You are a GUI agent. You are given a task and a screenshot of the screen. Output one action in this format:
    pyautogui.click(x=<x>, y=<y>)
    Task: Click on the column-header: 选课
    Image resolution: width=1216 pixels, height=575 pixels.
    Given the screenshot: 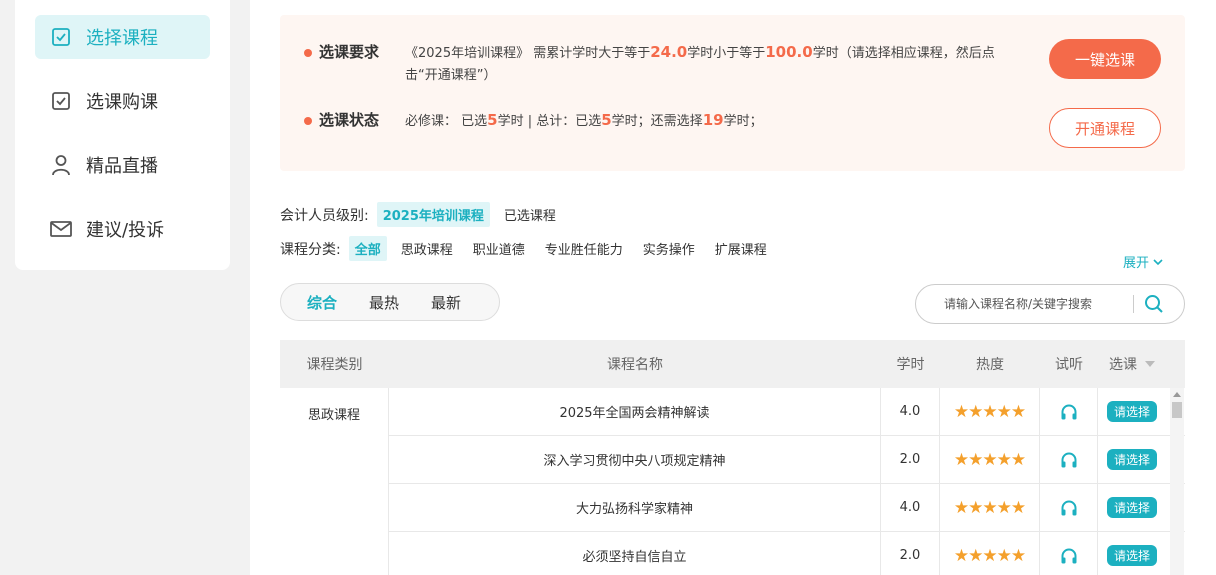 What is the action you would take?
    pyautogui.click(x=1123, y=365)
    